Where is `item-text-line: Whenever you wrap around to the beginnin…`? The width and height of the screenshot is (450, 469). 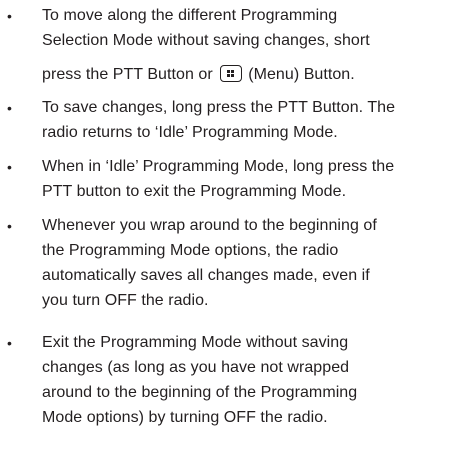
item-text-line: Whenever you wrap around to the beginnin… is located at coordinates (209, 225).